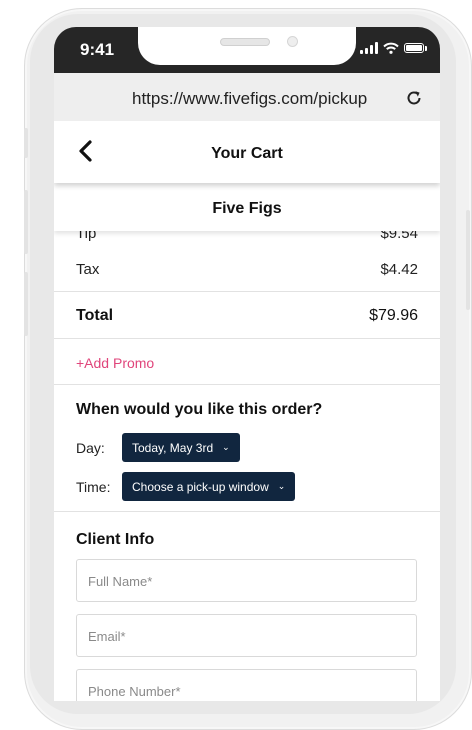 This screenshot has height=730, width=472. I want to click on signal-icon, so click(369, 48).